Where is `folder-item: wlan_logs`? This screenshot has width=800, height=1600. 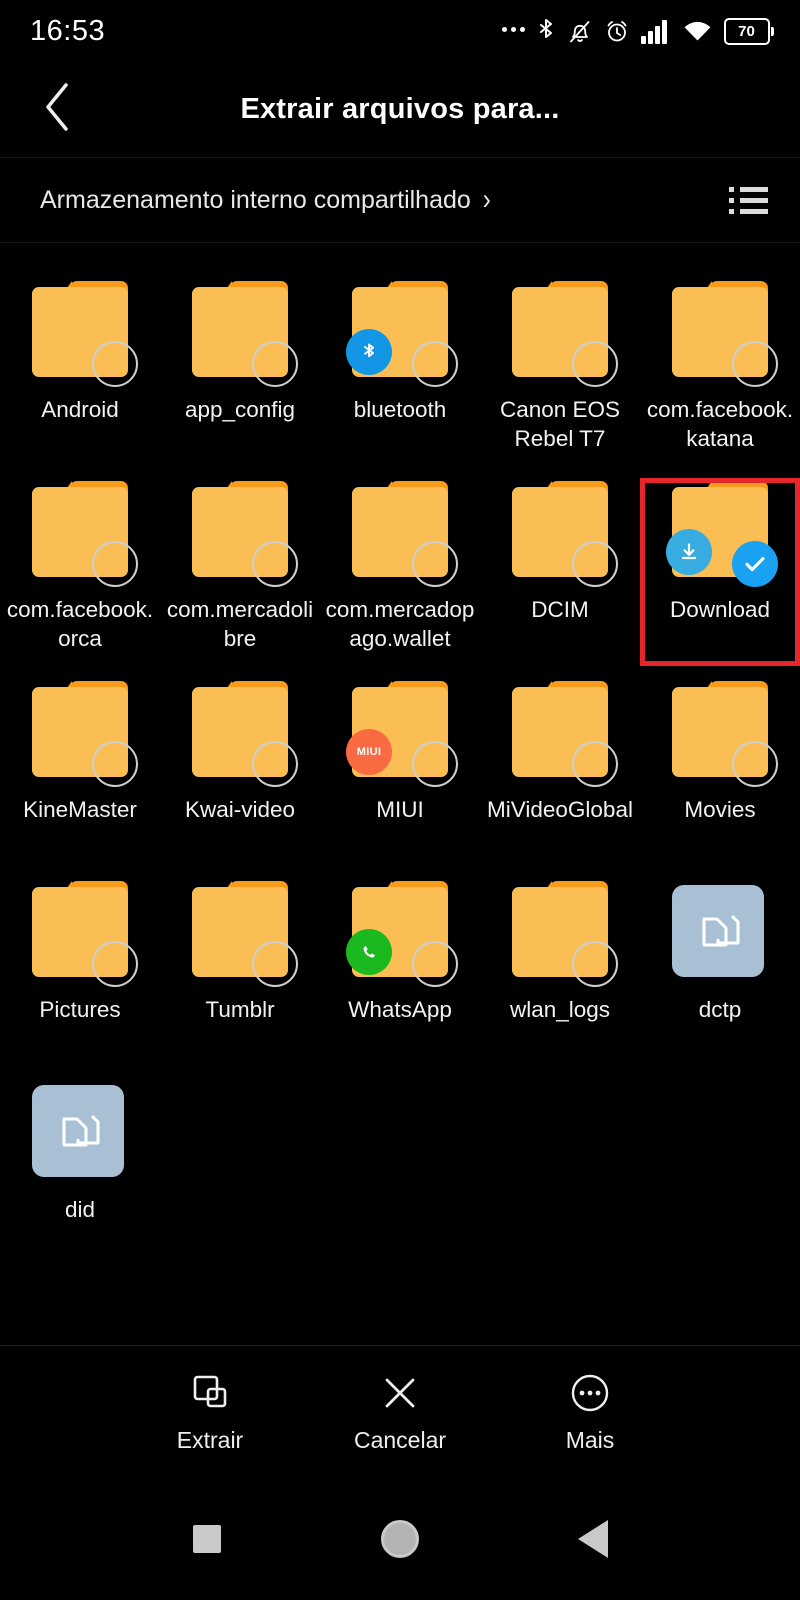
folder-item: wlan_logs is located at coordinates (560, 967).